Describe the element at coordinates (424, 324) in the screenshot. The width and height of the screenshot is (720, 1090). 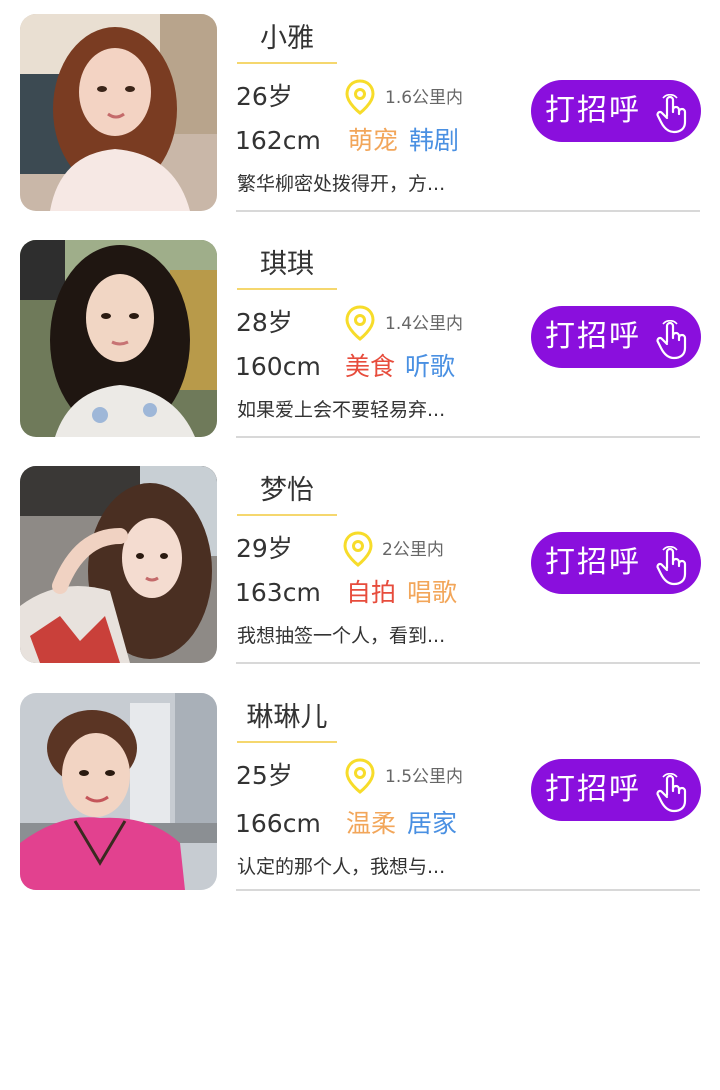
I see `profile-distance: 1.4公里内` at that location.